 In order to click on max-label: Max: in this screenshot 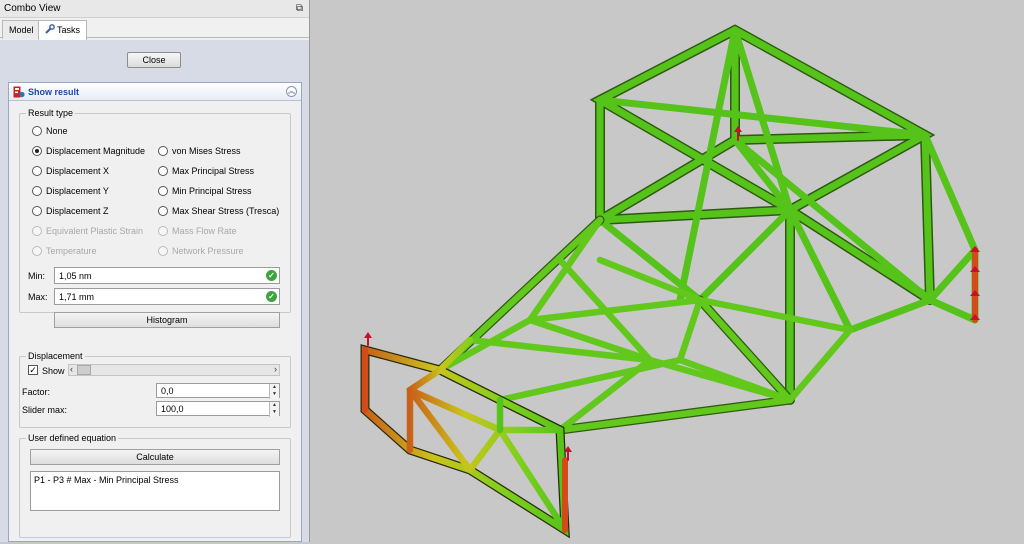, I will do `click(38, 297)`.